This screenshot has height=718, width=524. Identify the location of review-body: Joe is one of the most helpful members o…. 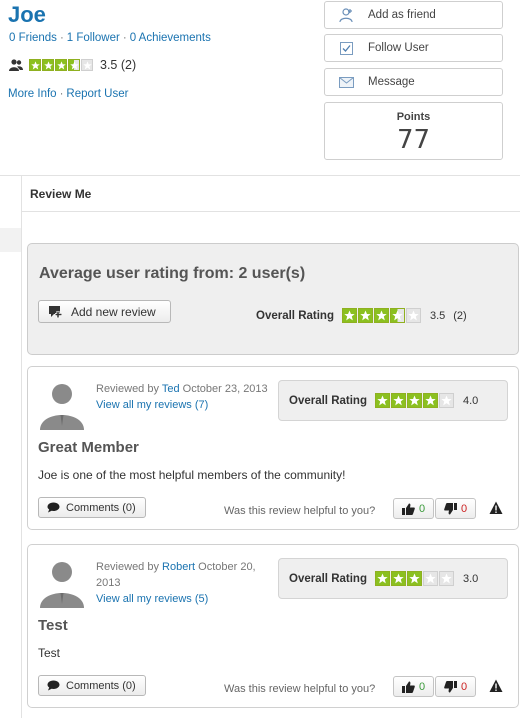
(192, 475).